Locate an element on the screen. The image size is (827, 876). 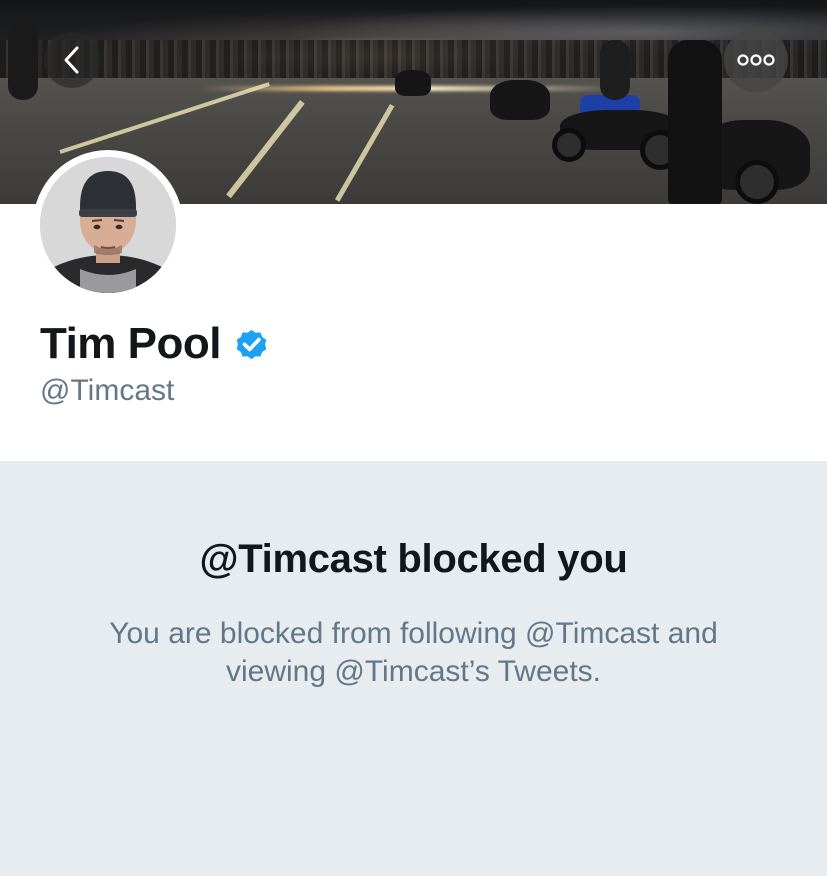
display-name: Tim Pool is located at coordinates (130, 343).